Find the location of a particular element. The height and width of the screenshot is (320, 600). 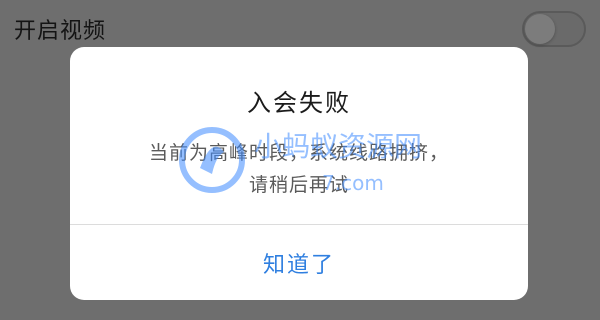

dialog-message-line-1: 当前为高峰时段，系统线路拥挤， is located at coordinates (298, 153).